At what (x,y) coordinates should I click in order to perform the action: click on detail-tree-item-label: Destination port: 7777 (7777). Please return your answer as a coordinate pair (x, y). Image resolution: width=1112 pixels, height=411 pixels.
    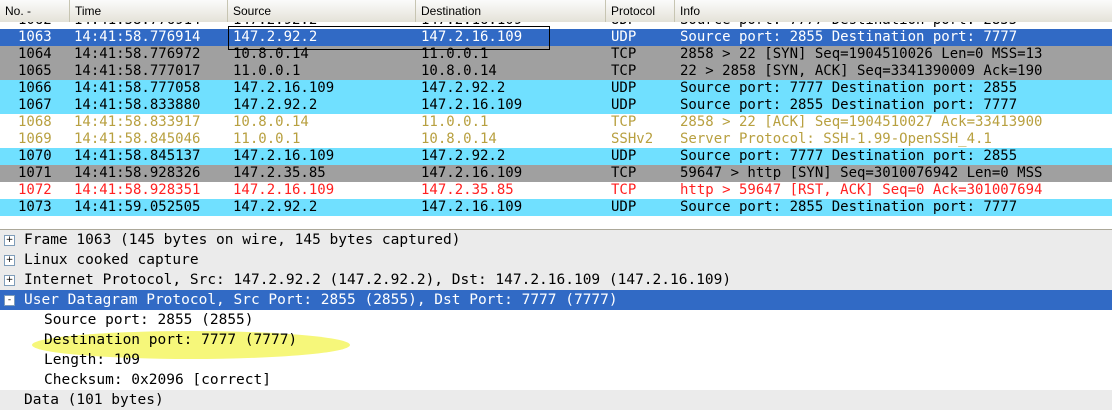
    Looking at the image, I should click on (171, 340).